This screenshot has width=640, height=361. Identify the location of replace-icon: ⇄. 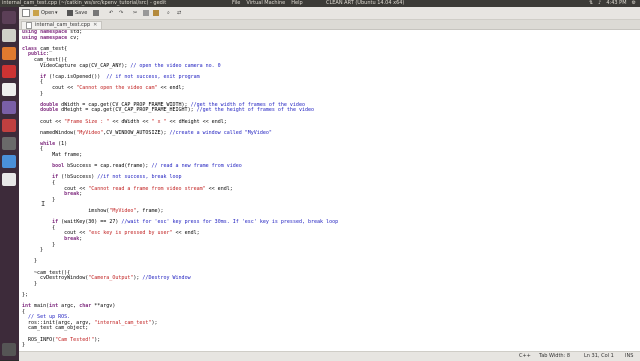
(179, 13).